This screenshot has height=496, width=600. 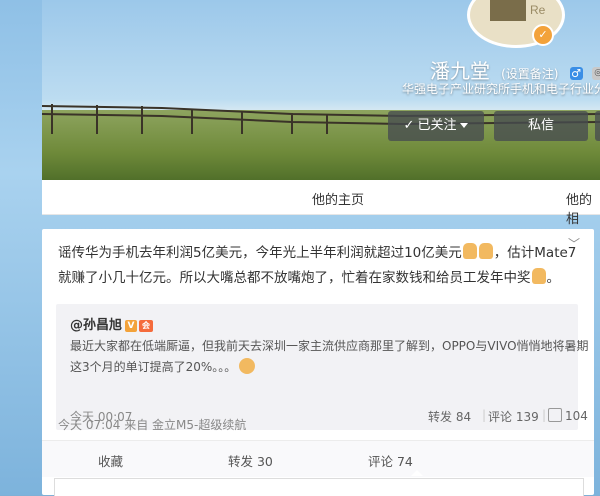 What do you see at coordinates (152, 425) in the screenshot?
I see `post-meta: 今天 07:04 来自 金立M5-超级续航` at bounding box center [152, 425].